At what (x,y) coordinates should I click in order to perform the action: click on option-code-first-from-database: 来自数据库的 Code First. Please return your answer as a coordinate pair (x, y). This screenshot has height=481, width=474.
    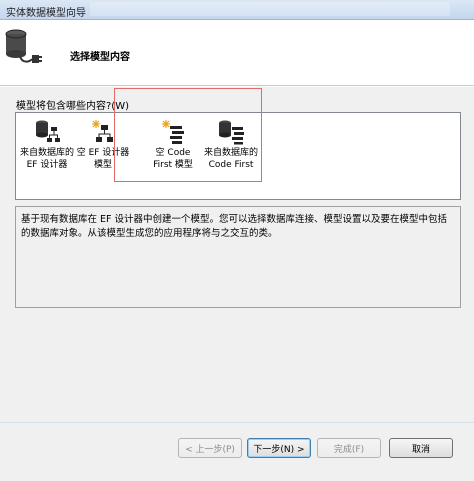
    Looking at the image, I should click on (231, 156).